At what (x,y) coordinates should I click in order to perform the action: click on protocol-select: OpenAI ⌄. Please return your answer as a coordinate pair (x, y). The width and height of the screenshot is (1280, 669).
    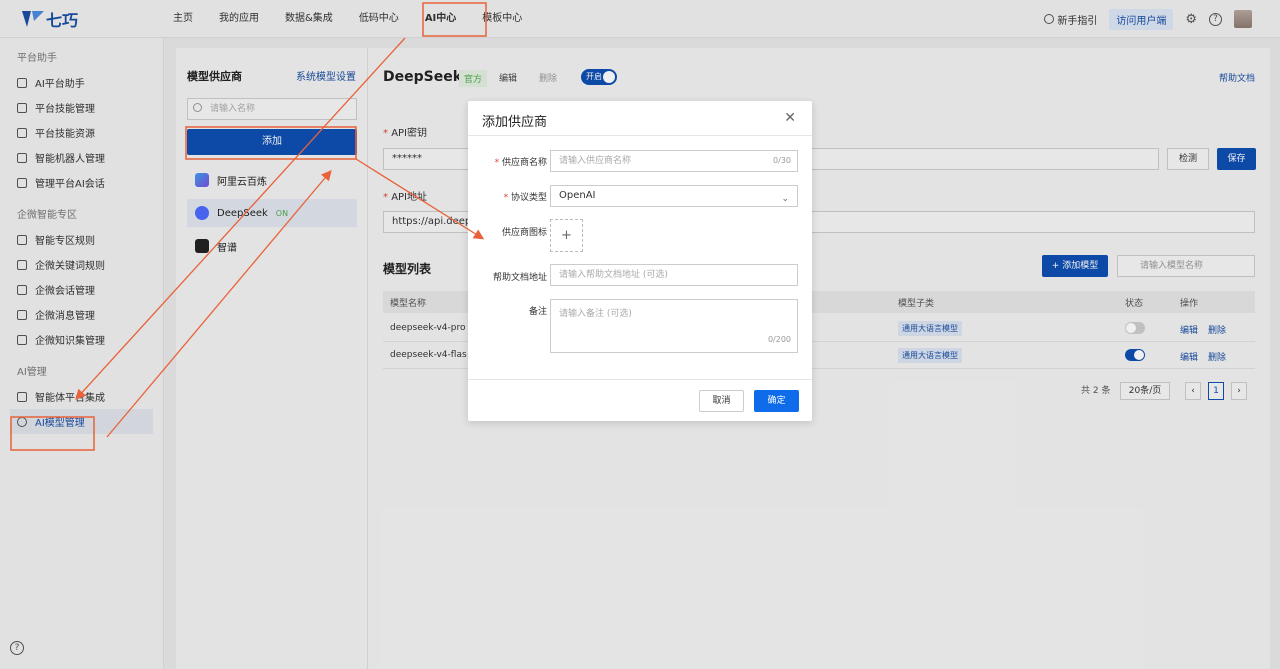
    Looking at the image, I should click on (674, 196).